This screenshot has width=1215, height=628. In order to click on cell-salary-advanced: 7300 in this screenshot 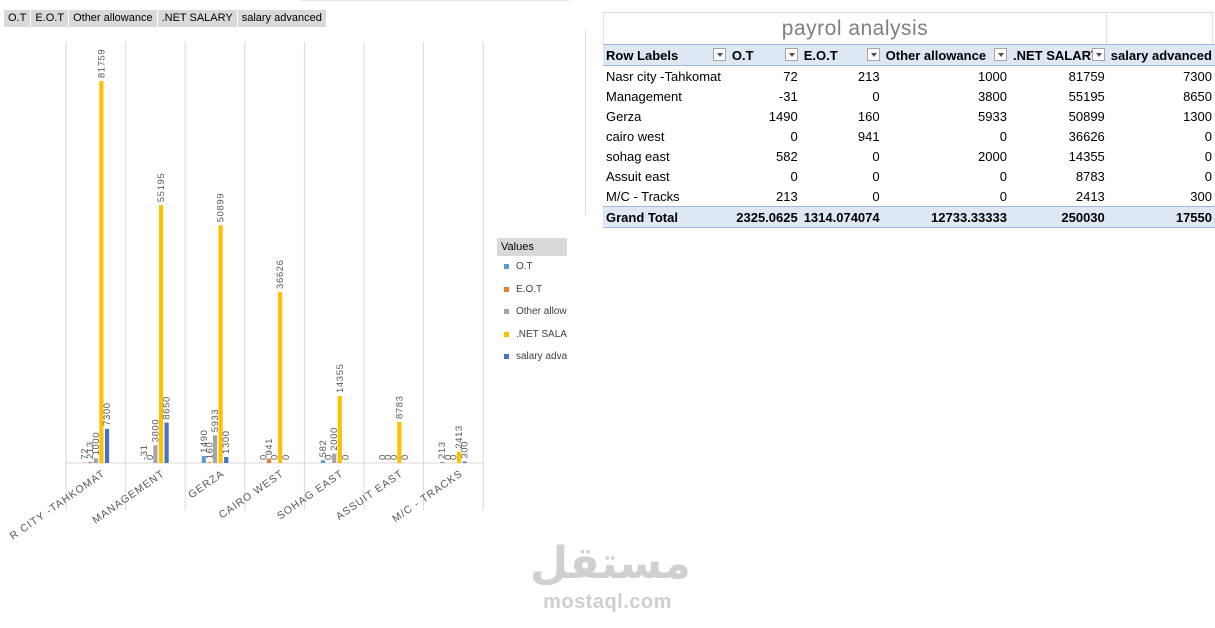, I will do `click(1161, 76)`.